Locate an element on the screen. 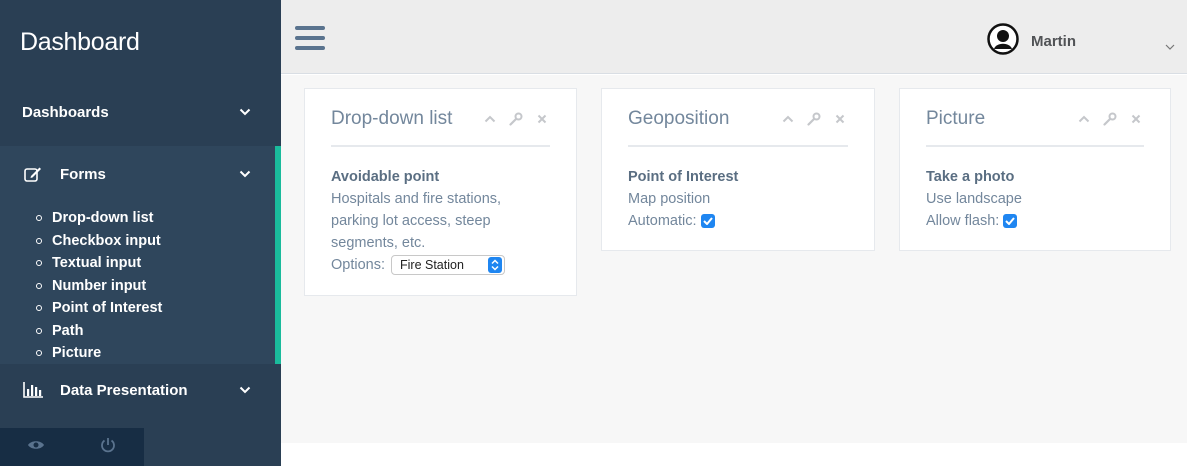 The image size is (1187, 466). nav-data-presentation: Data Presentation is located at coordinates (140, 390).